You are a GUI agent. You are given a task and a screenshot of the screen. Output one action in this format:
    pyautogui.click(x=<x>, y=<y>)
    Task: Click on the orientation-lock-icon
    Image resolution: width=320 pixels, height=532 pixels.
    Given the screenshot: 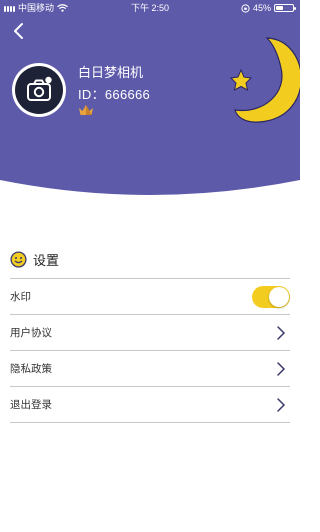 What is the action you would take?
    pyautogui.click(x=245, y=8)
    